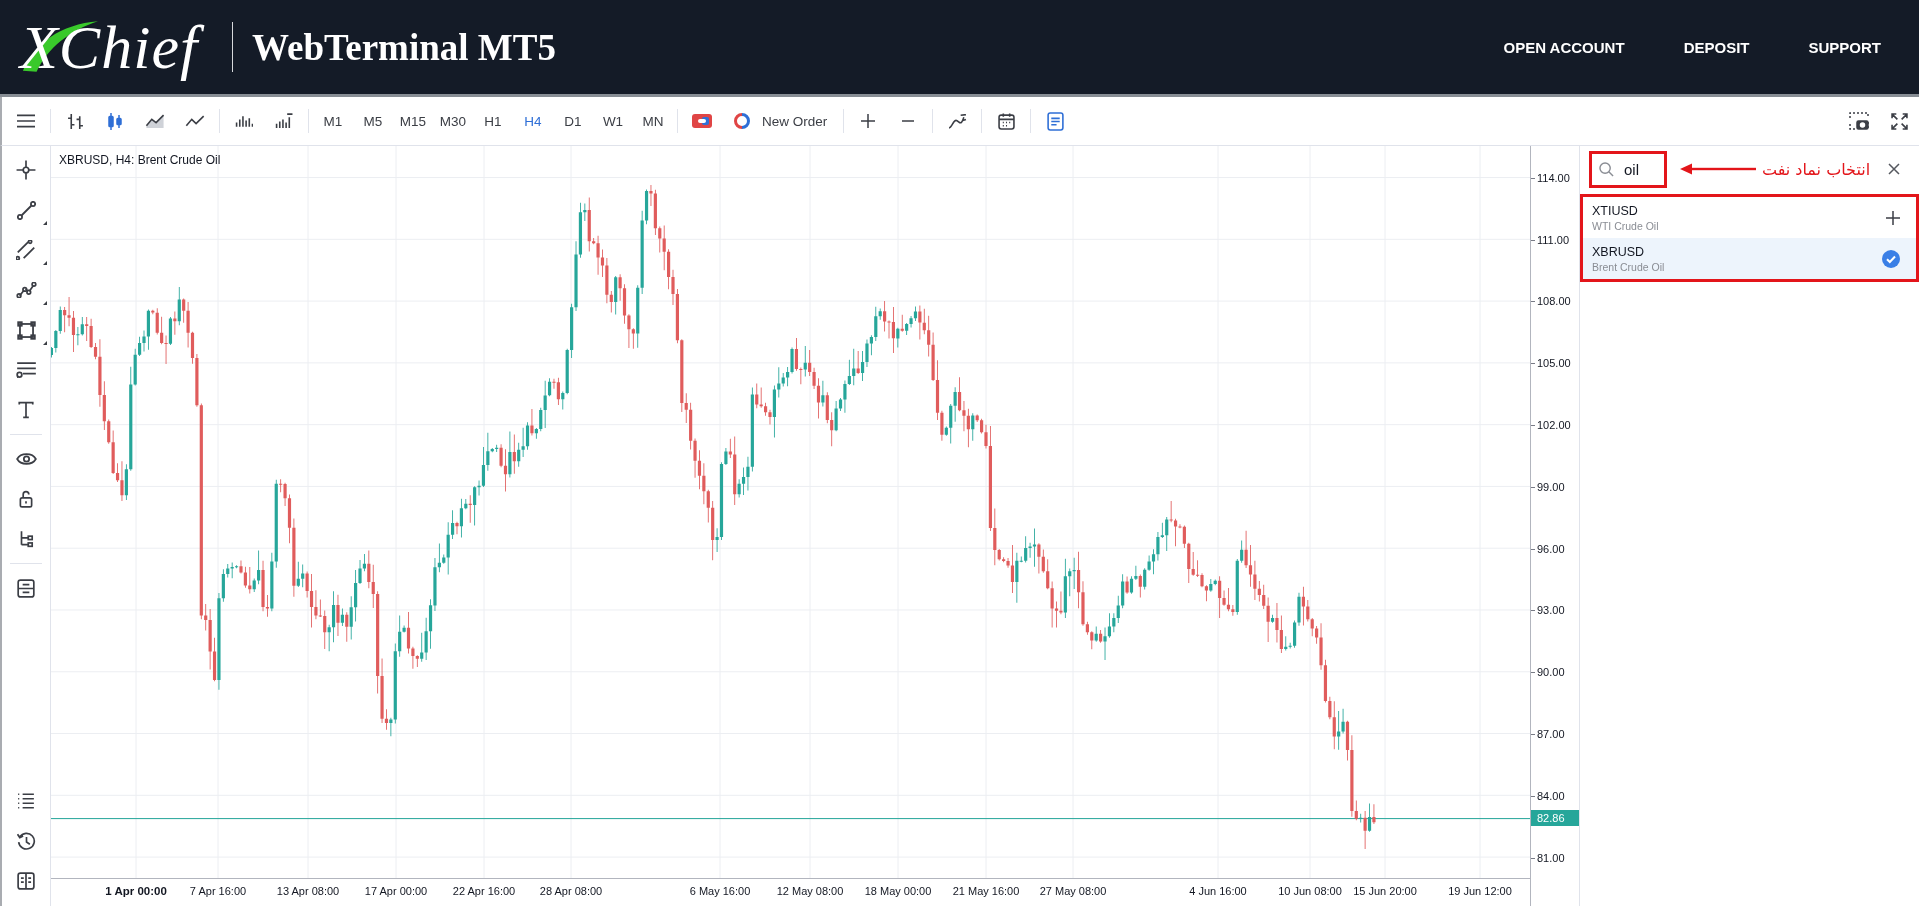  I want to click on price-label: 84.00, so click(1551, 795).